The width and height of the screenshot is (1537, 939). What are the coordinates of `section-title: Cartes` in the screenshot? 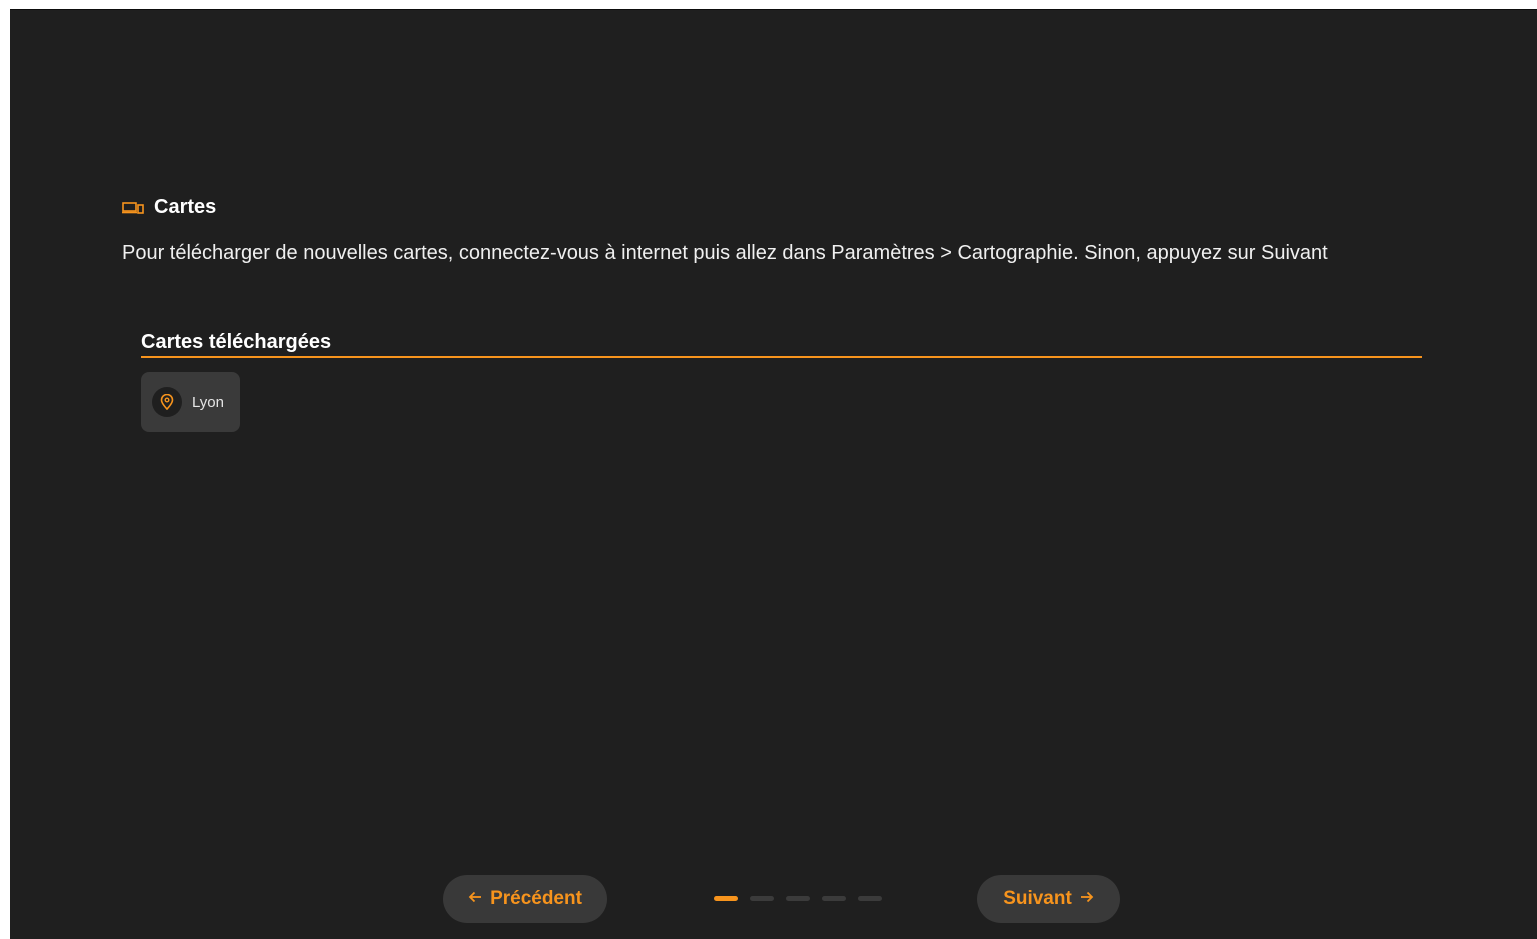 It's located at (185, 207).